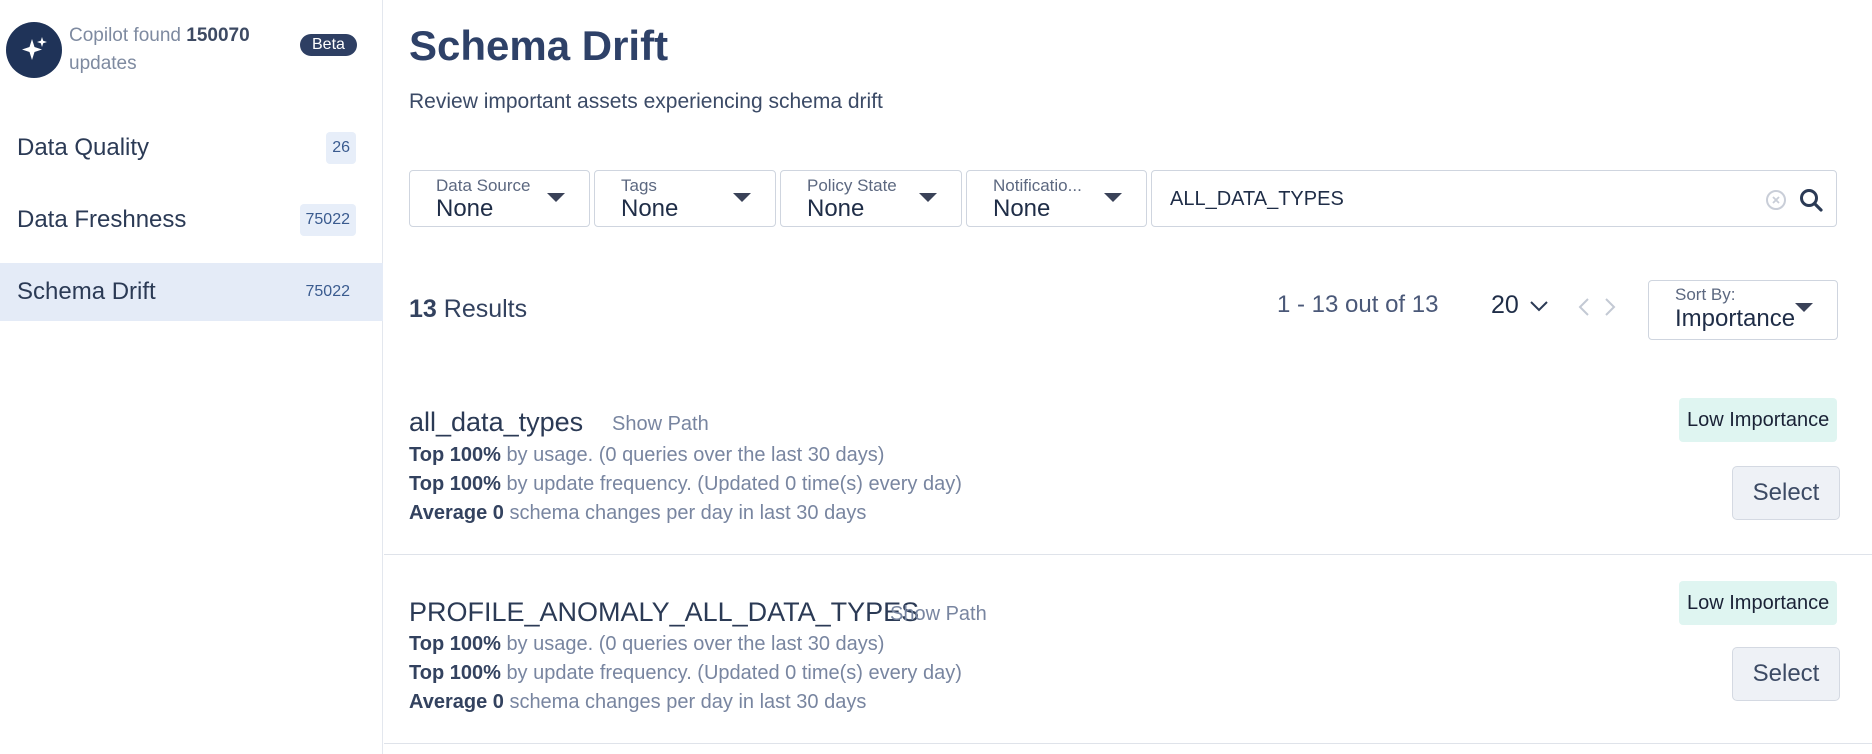  What do you see at coordinates (1584, 309) in the screenshot?
I see `chevron-left-icon` at bounding box center [1584, 309].